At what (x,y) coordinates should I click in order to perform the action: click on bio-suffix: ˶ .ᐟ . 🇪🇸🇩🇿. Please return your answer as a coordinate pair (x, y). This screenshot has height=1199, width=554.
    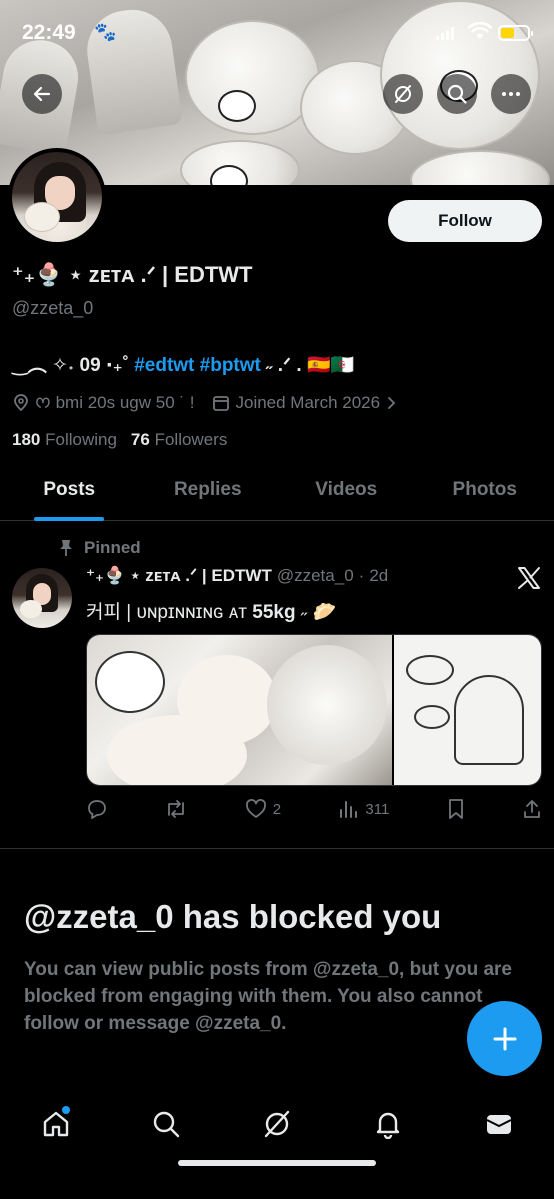
    Looking at the image, I should click on (307, 365).